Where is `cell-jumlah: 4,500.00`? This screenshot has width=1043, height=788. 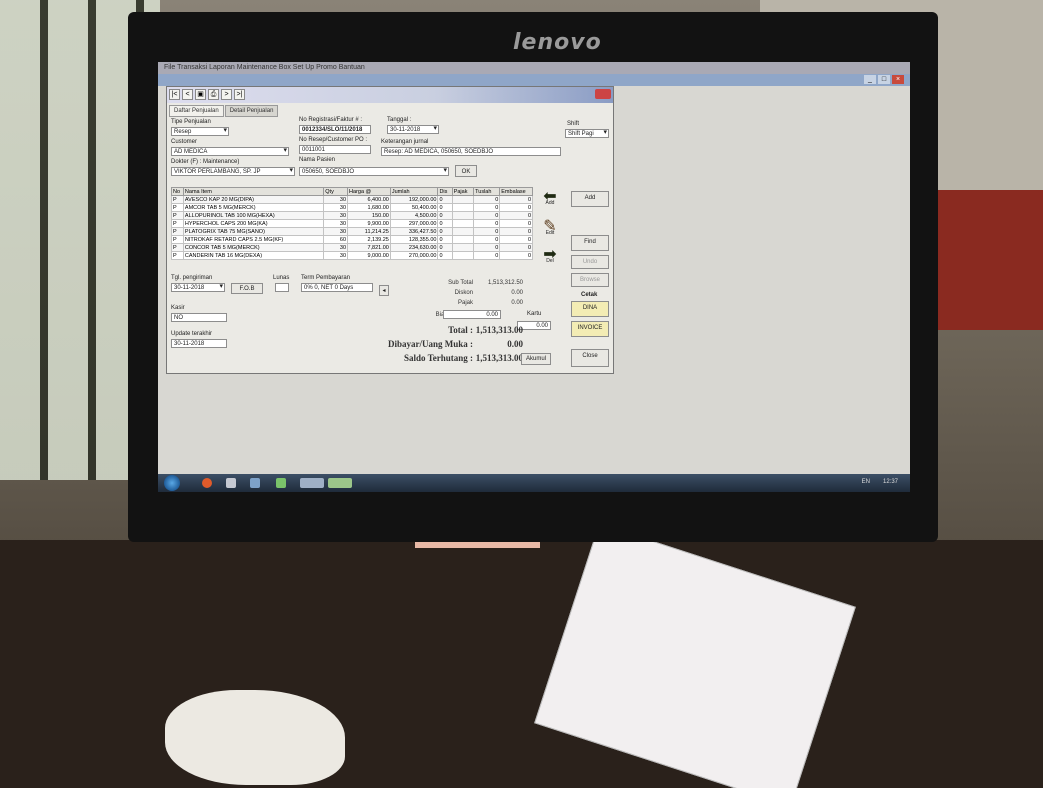
cell-jumlah: 4,500.00 is located at coordinates (414, 215).